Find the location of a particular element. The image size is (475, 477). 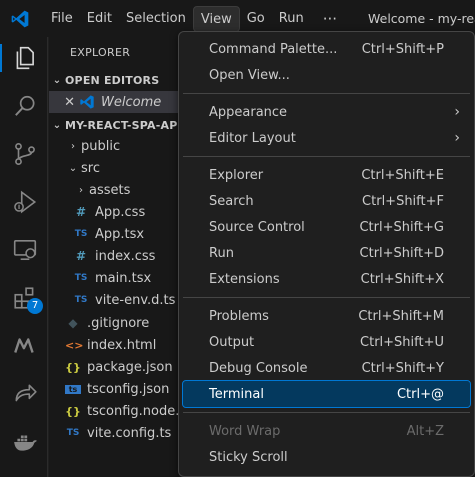

tree-item-main-tsx: TS main.tsx is located at coordinates (114, 278).